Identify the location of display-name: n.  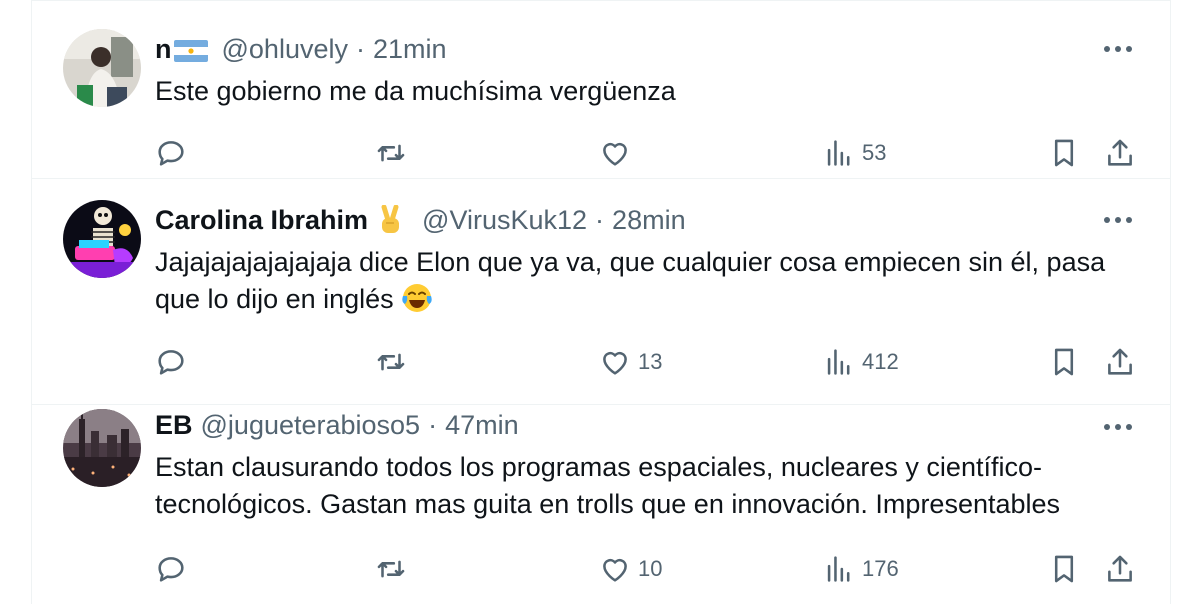
(163, 49).